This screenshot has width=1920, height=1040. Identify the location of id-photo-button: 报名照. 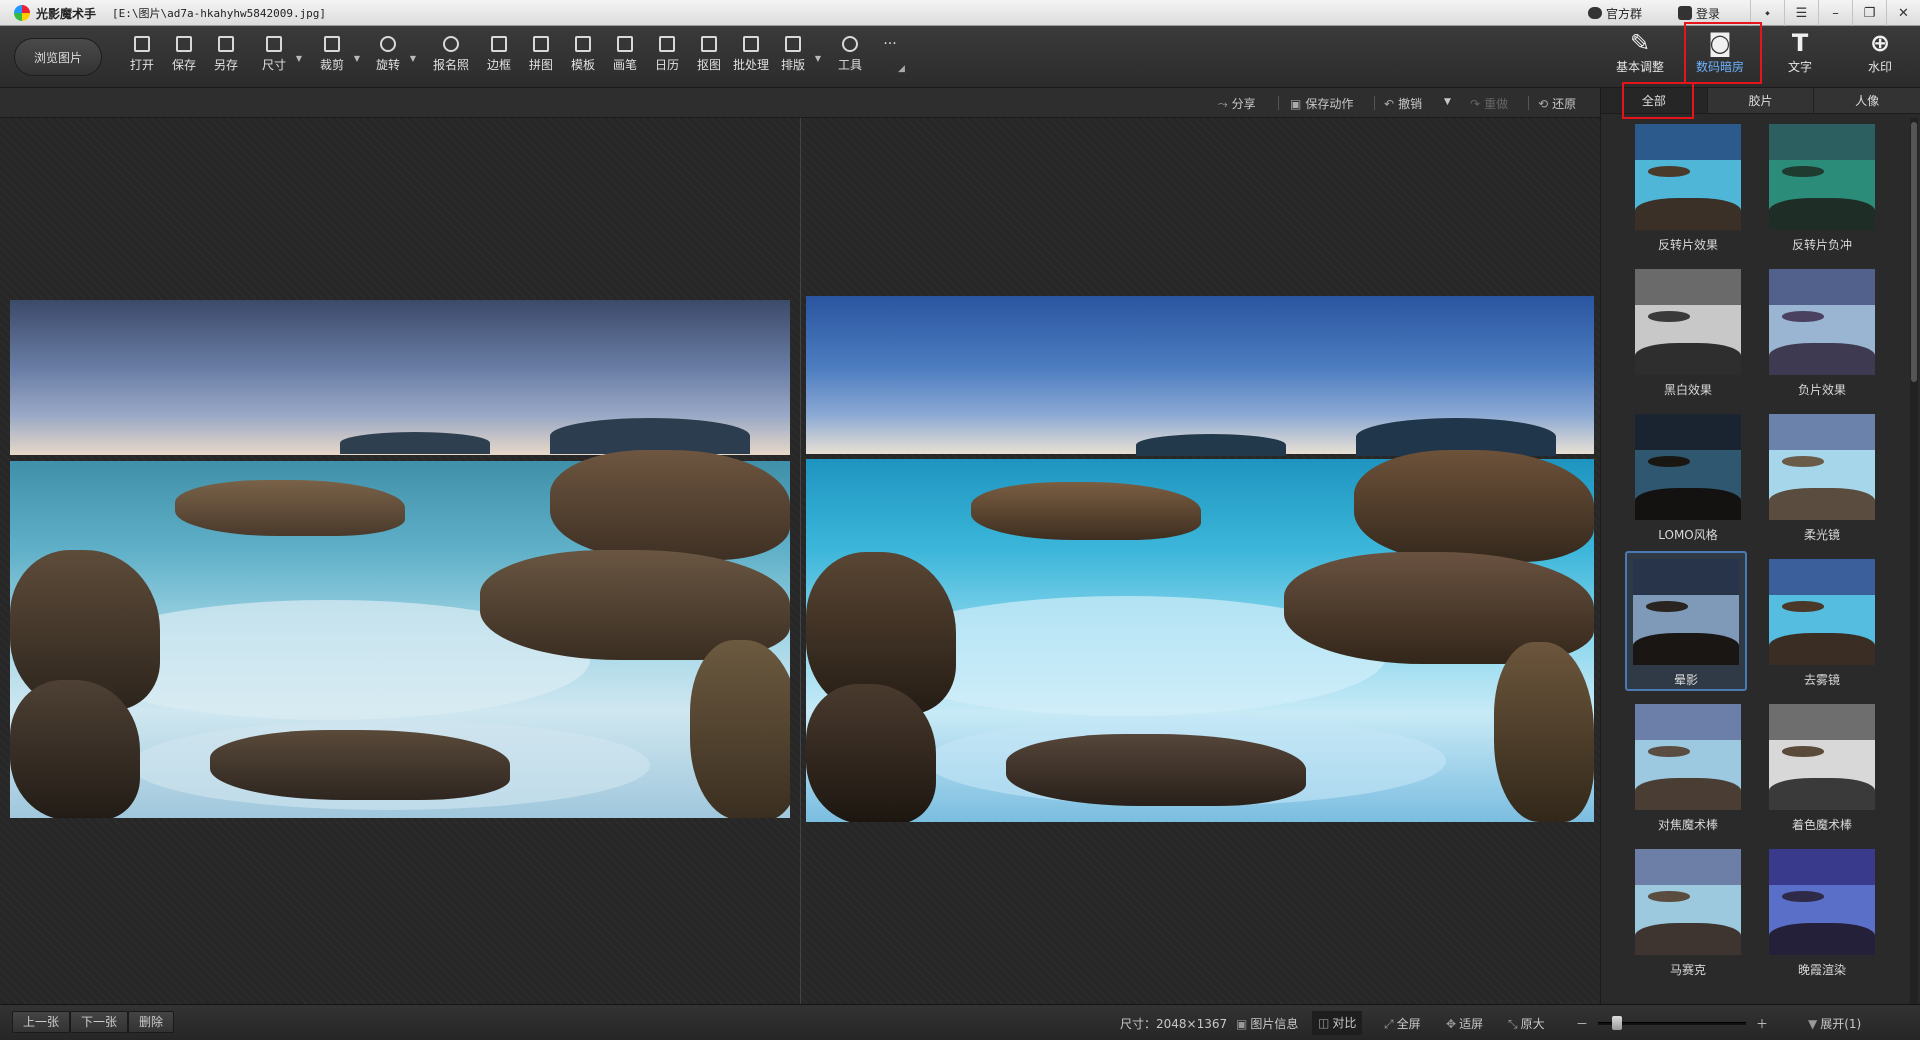
(451, 58).